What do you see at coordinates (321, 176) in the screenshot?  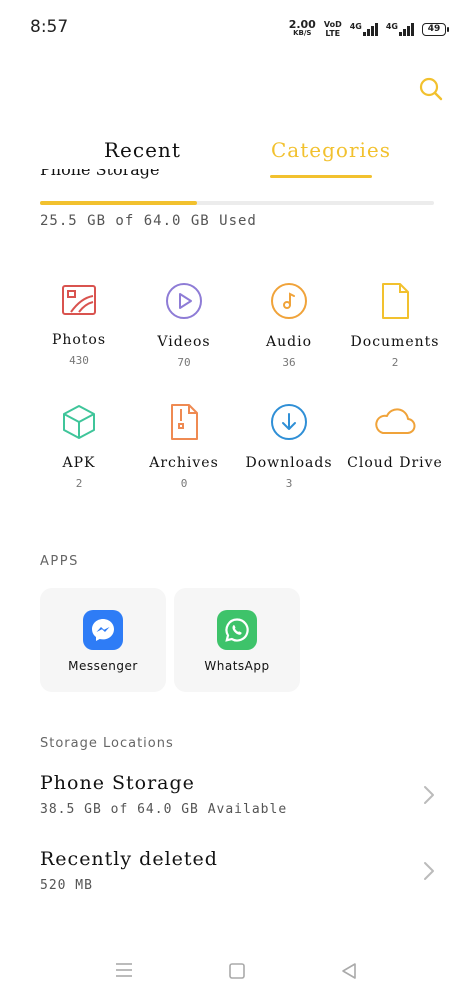 I see `active-tab-indicator` at bounding box center [321, 176].